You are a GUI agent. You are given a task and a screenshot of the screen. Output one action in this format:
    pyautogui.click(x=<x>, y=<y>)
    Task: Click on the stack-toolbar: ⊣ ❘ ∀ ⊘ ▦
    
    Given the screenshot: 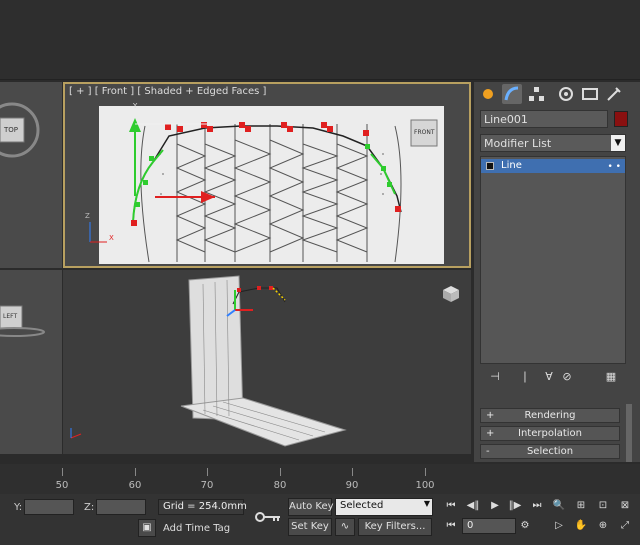 What is the action you would take?
    pyautogui.click(x=555, y=377)
    